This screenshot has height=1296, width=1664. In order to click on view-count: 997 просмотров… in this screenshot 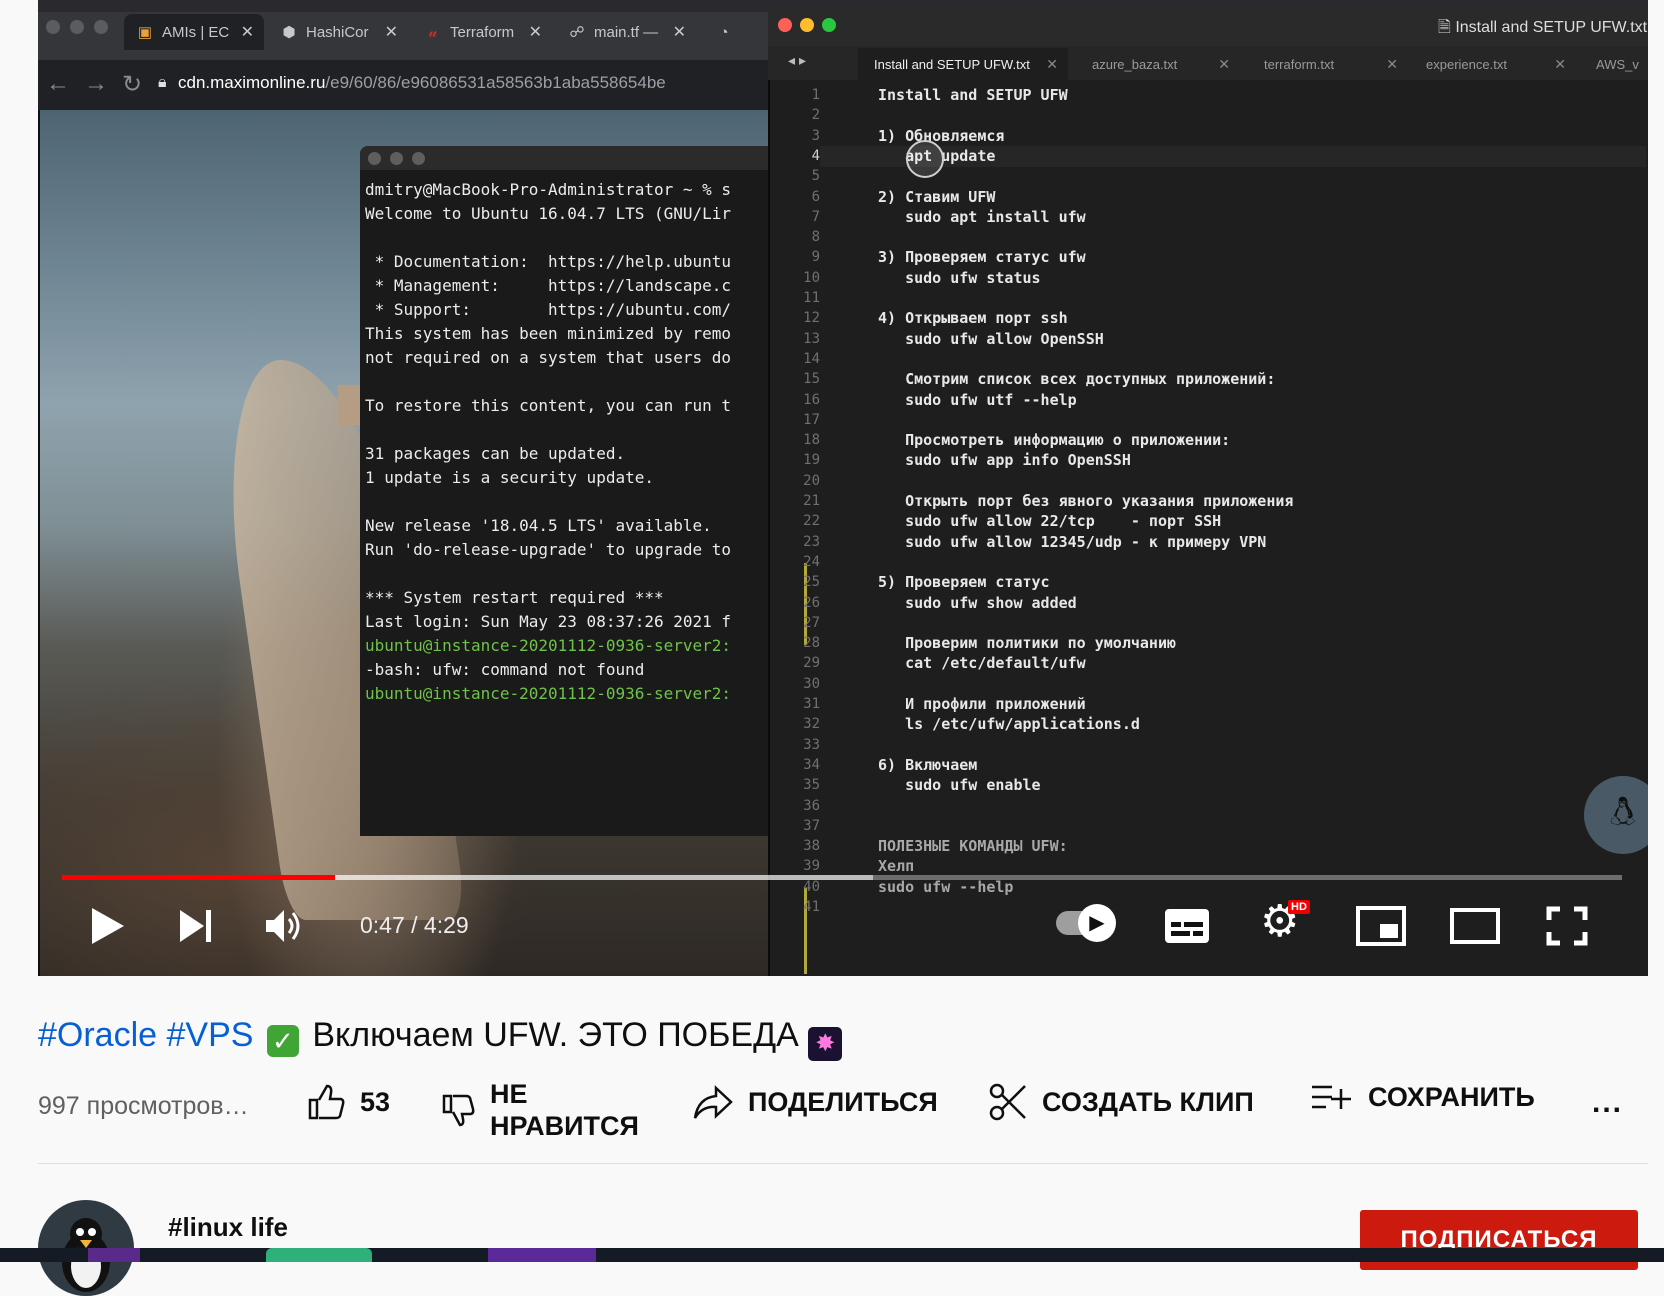, I will do `click(143, 1106)`.